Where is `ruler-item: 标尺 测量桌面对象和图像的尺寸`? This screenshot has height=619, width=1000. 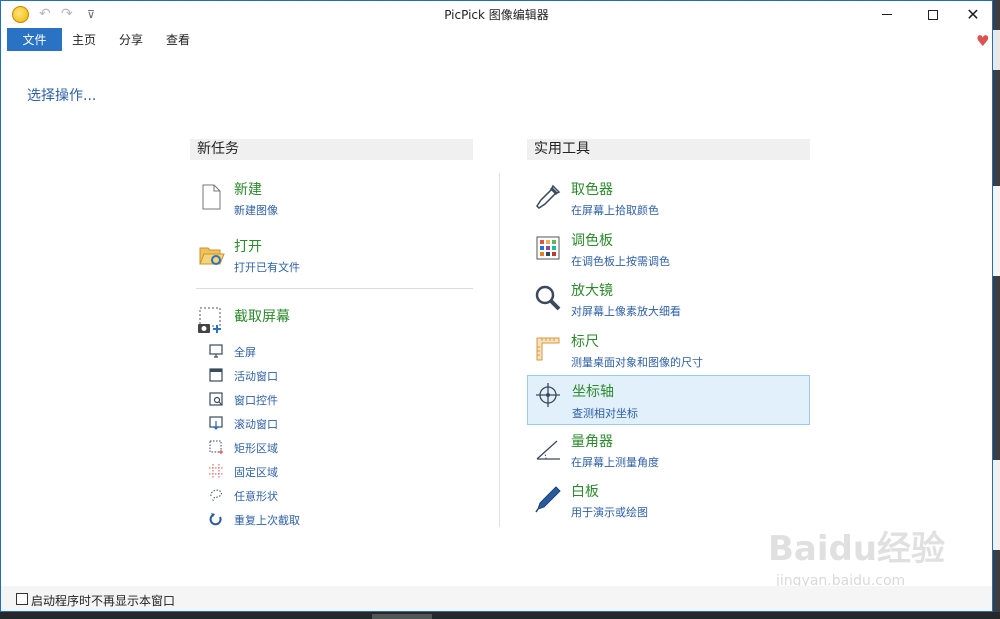 ruler-item: 标尺 测量桌面对象和图像的尺寸 is located at coordinates (668, 354).